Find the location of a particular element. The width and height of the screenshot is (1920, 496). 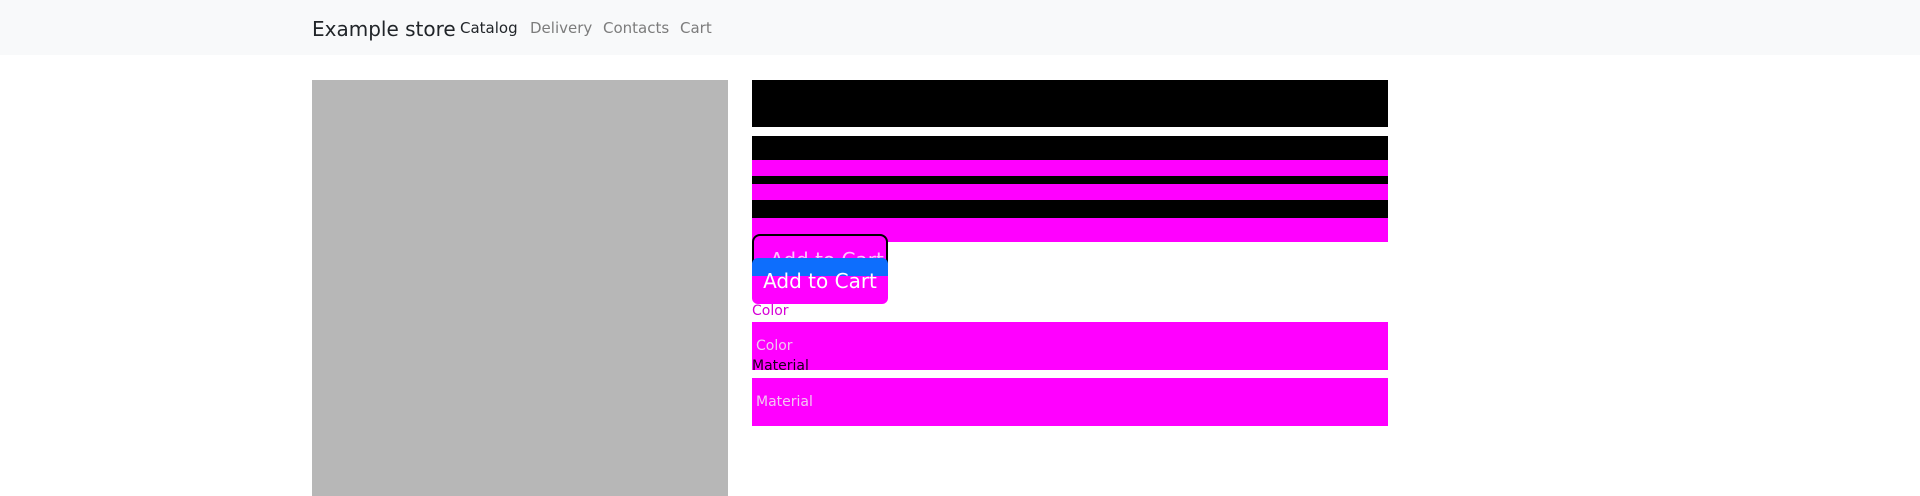

color-field is located at coordinates (1070, 346).